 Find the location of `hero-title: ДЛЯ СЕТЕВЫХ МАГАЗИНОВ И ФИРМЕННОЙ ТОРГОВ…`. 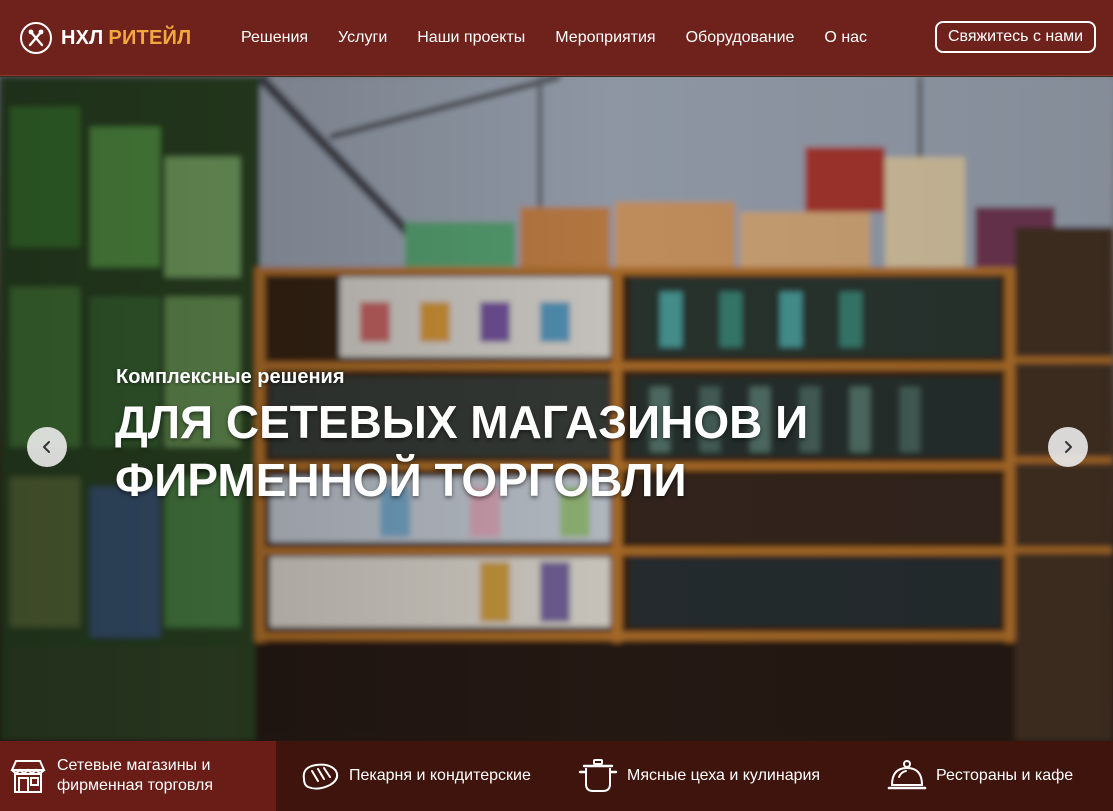

hero-title: ДЛЯ СЕТЕВЫХ МАГАЗИНОВ И ФИРМЕННОЙ ТОРГОВ… is located at coordinates (495, 451).